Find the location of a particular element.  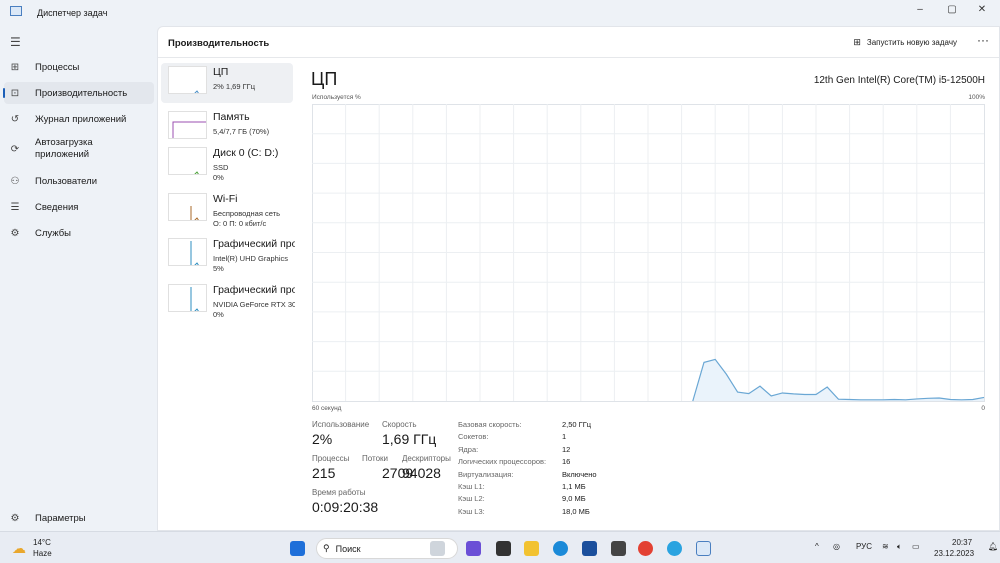

uptime-label: Время работы is located at coordinates (339, 492).